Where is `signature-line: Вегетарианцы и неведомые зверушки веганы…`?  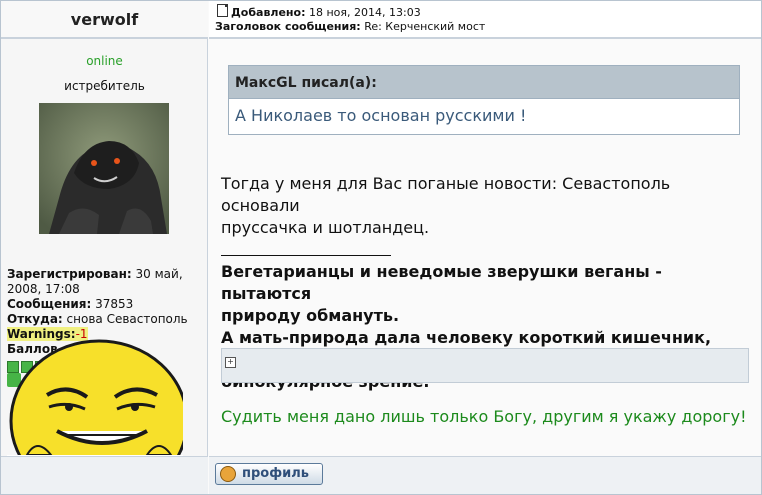
signature-line: Вегетарианцы и неведомые зверушки веганы… is located at coordinates (441, 282).